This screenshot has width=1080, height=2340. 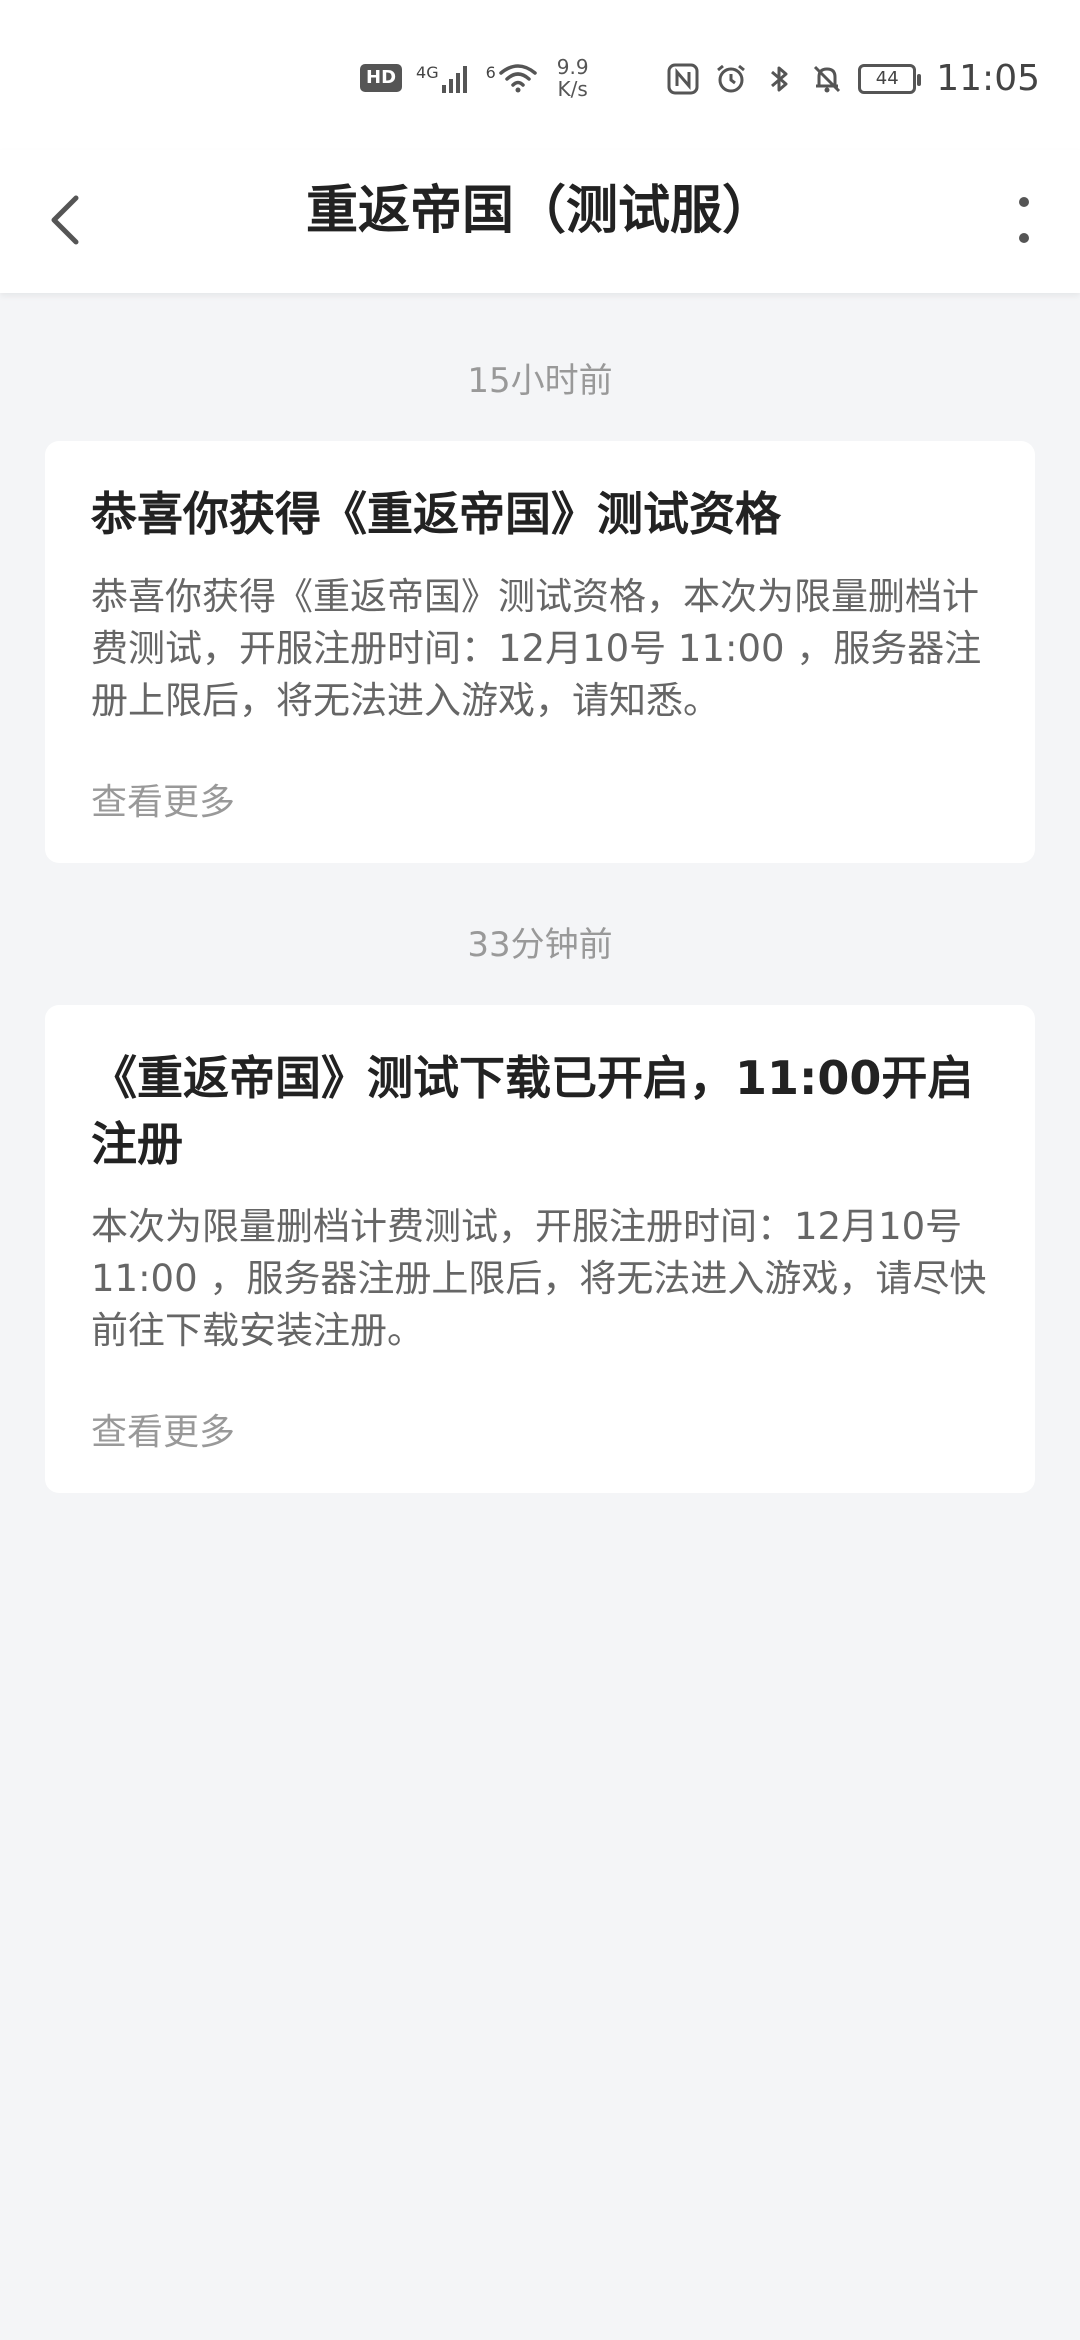 I want to click on status-bar: HD 4G 6 9.9 K/s 44 11:05, so click(x=540, y=75).